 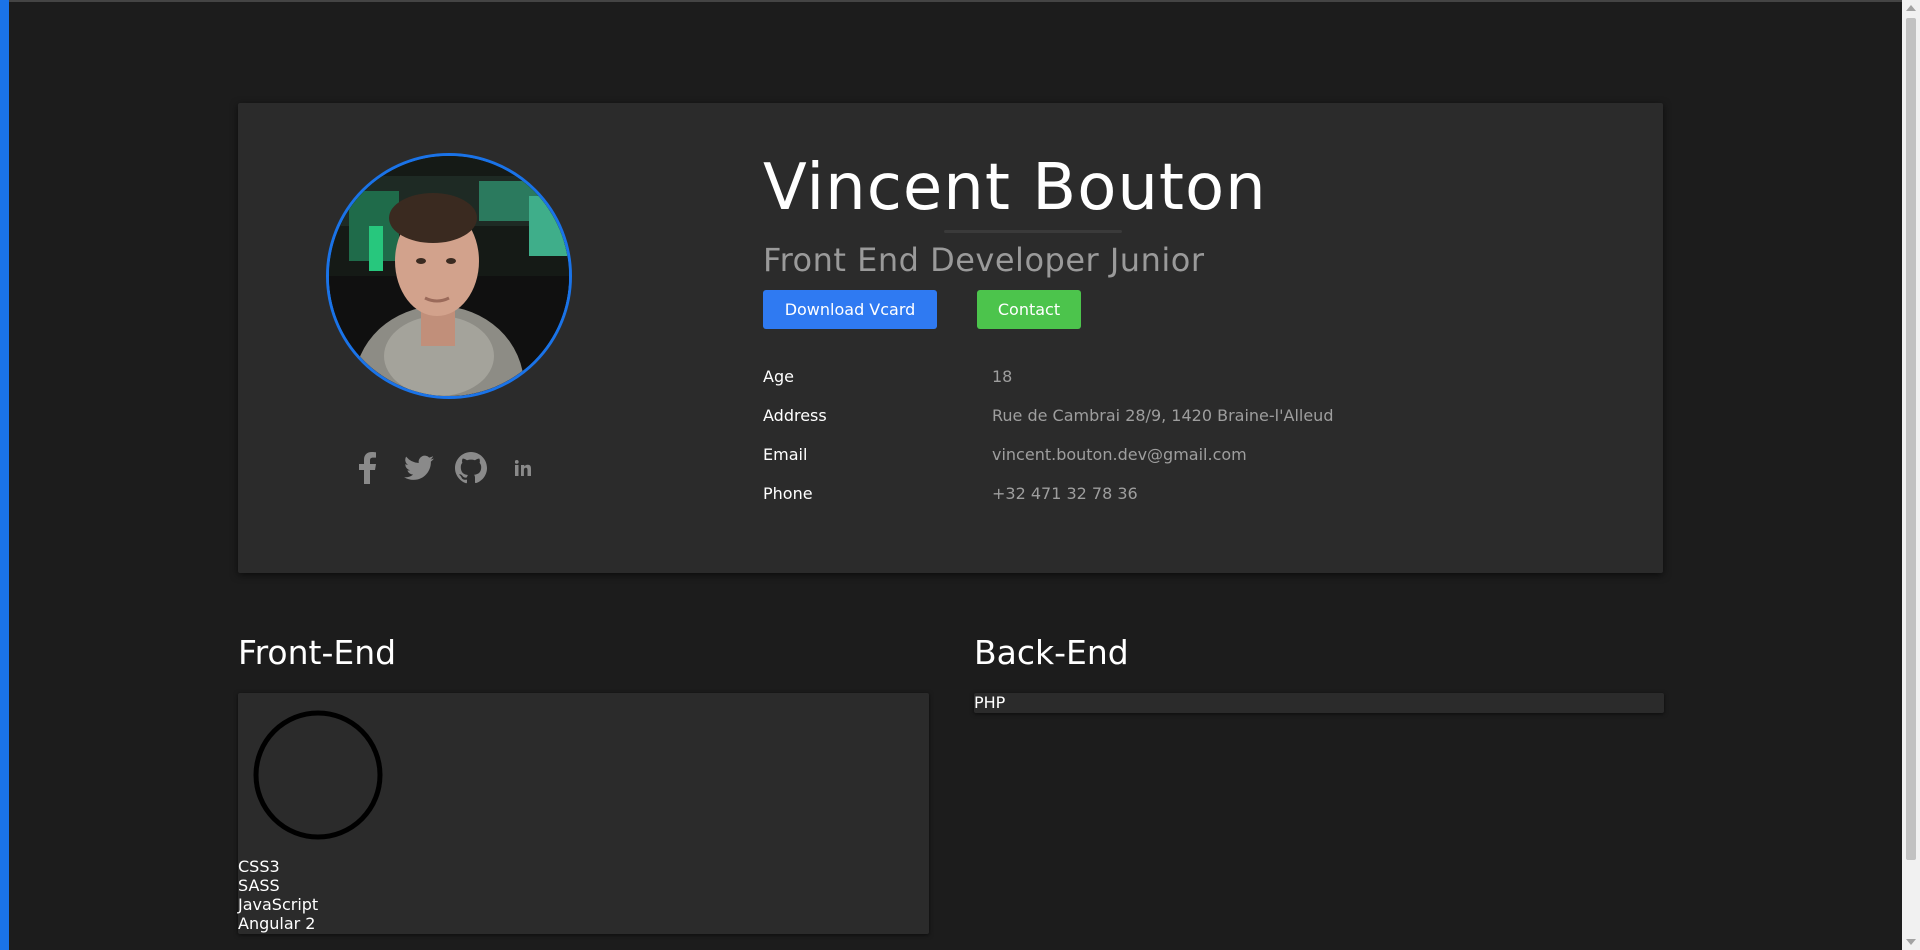 What do you see at coordinates (317, 652) in the screenshot?
I see `front-end-title: Front-End` at bounding box center [317, 652].